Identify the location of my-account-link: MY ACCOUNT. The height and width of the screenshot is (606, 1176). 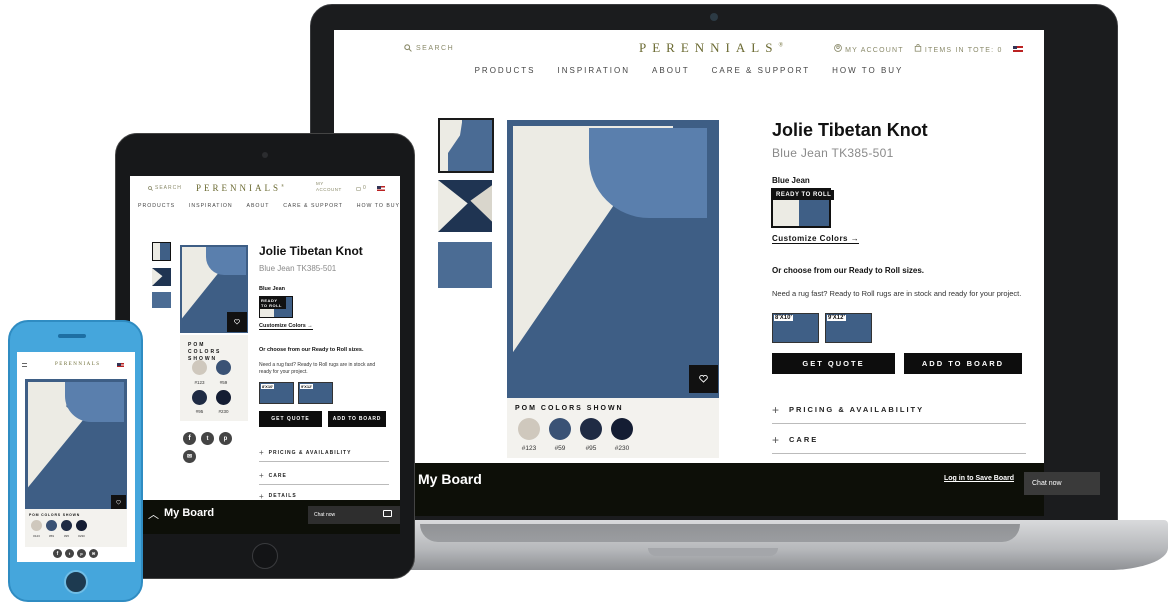
(869, 49).